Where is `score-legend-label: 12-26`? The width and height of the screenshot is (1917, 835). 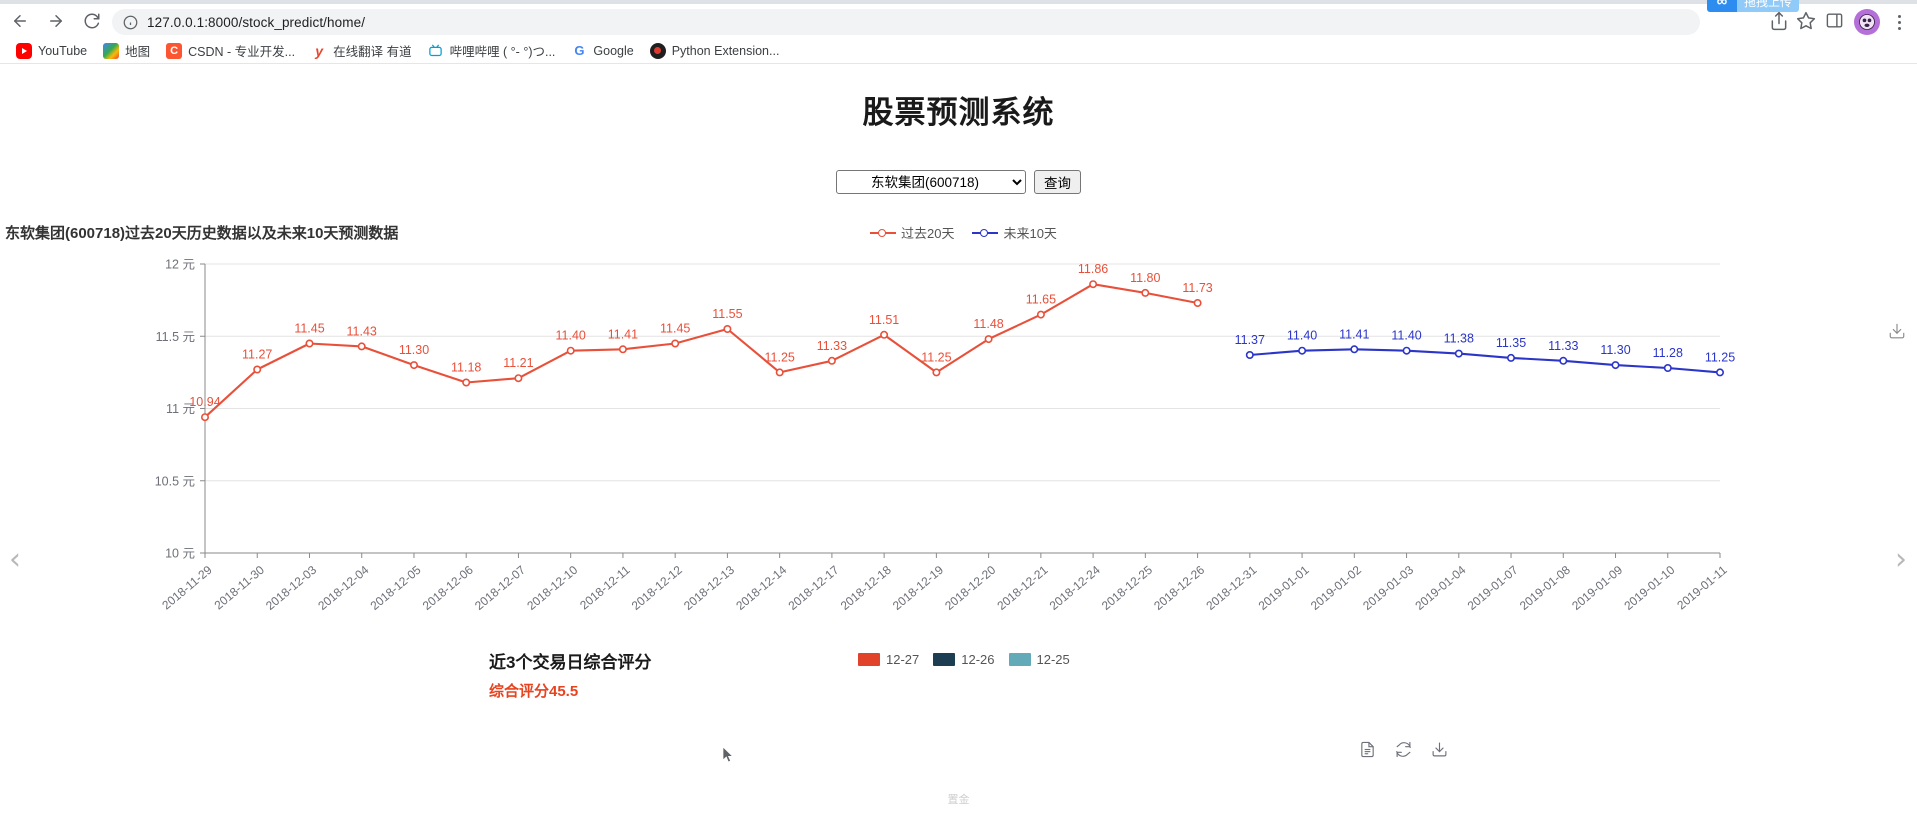
score-legend-label: 12-26 is located at coordinates (978, 659).